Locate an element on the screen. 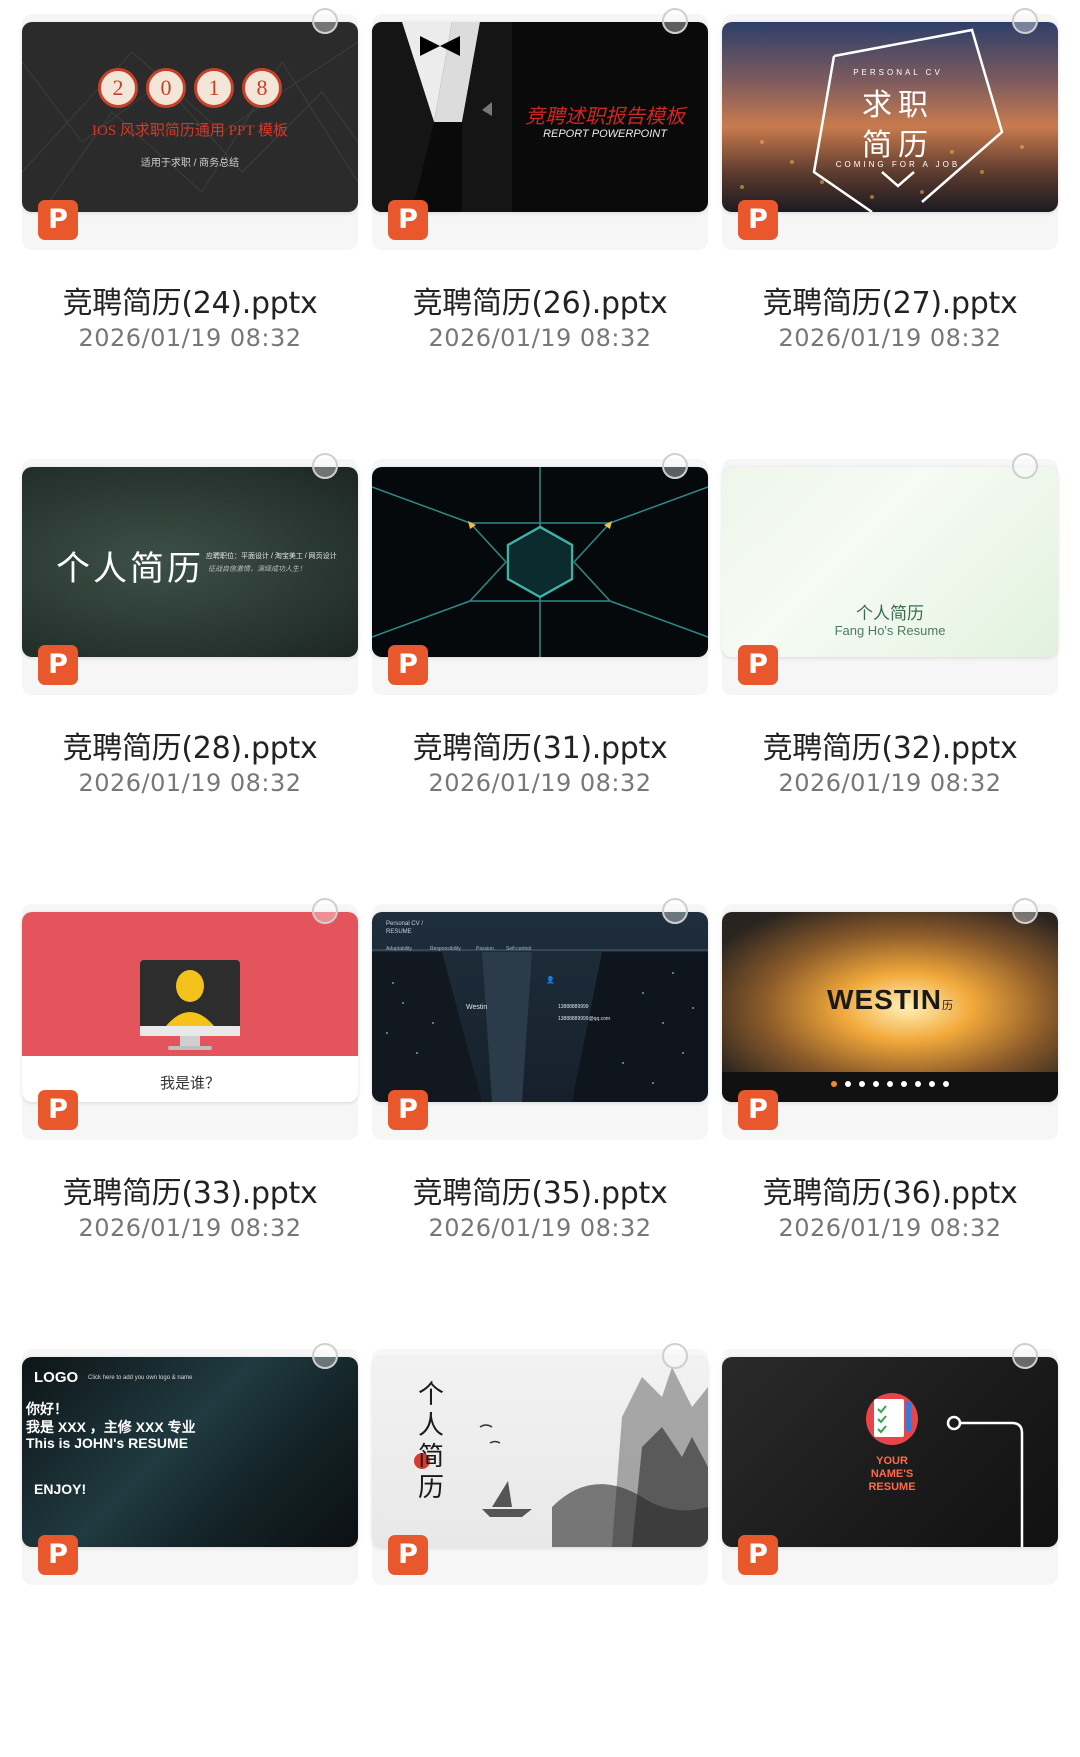 The image size is (1080, 1757). file-name: 竞聘简历(32).pptx is located at coordinates (890, 745).